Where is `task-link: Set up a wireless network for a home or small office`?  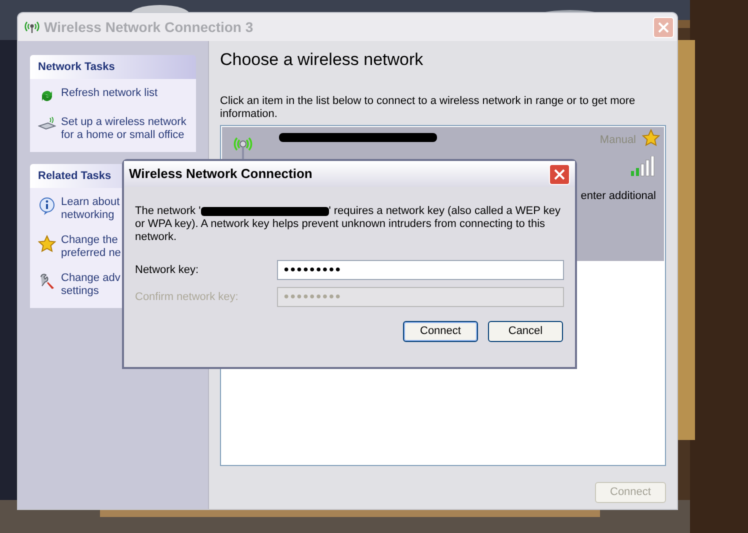
task-link: Set up a wireless network for a home or small office is located at coordinates (123, 129).